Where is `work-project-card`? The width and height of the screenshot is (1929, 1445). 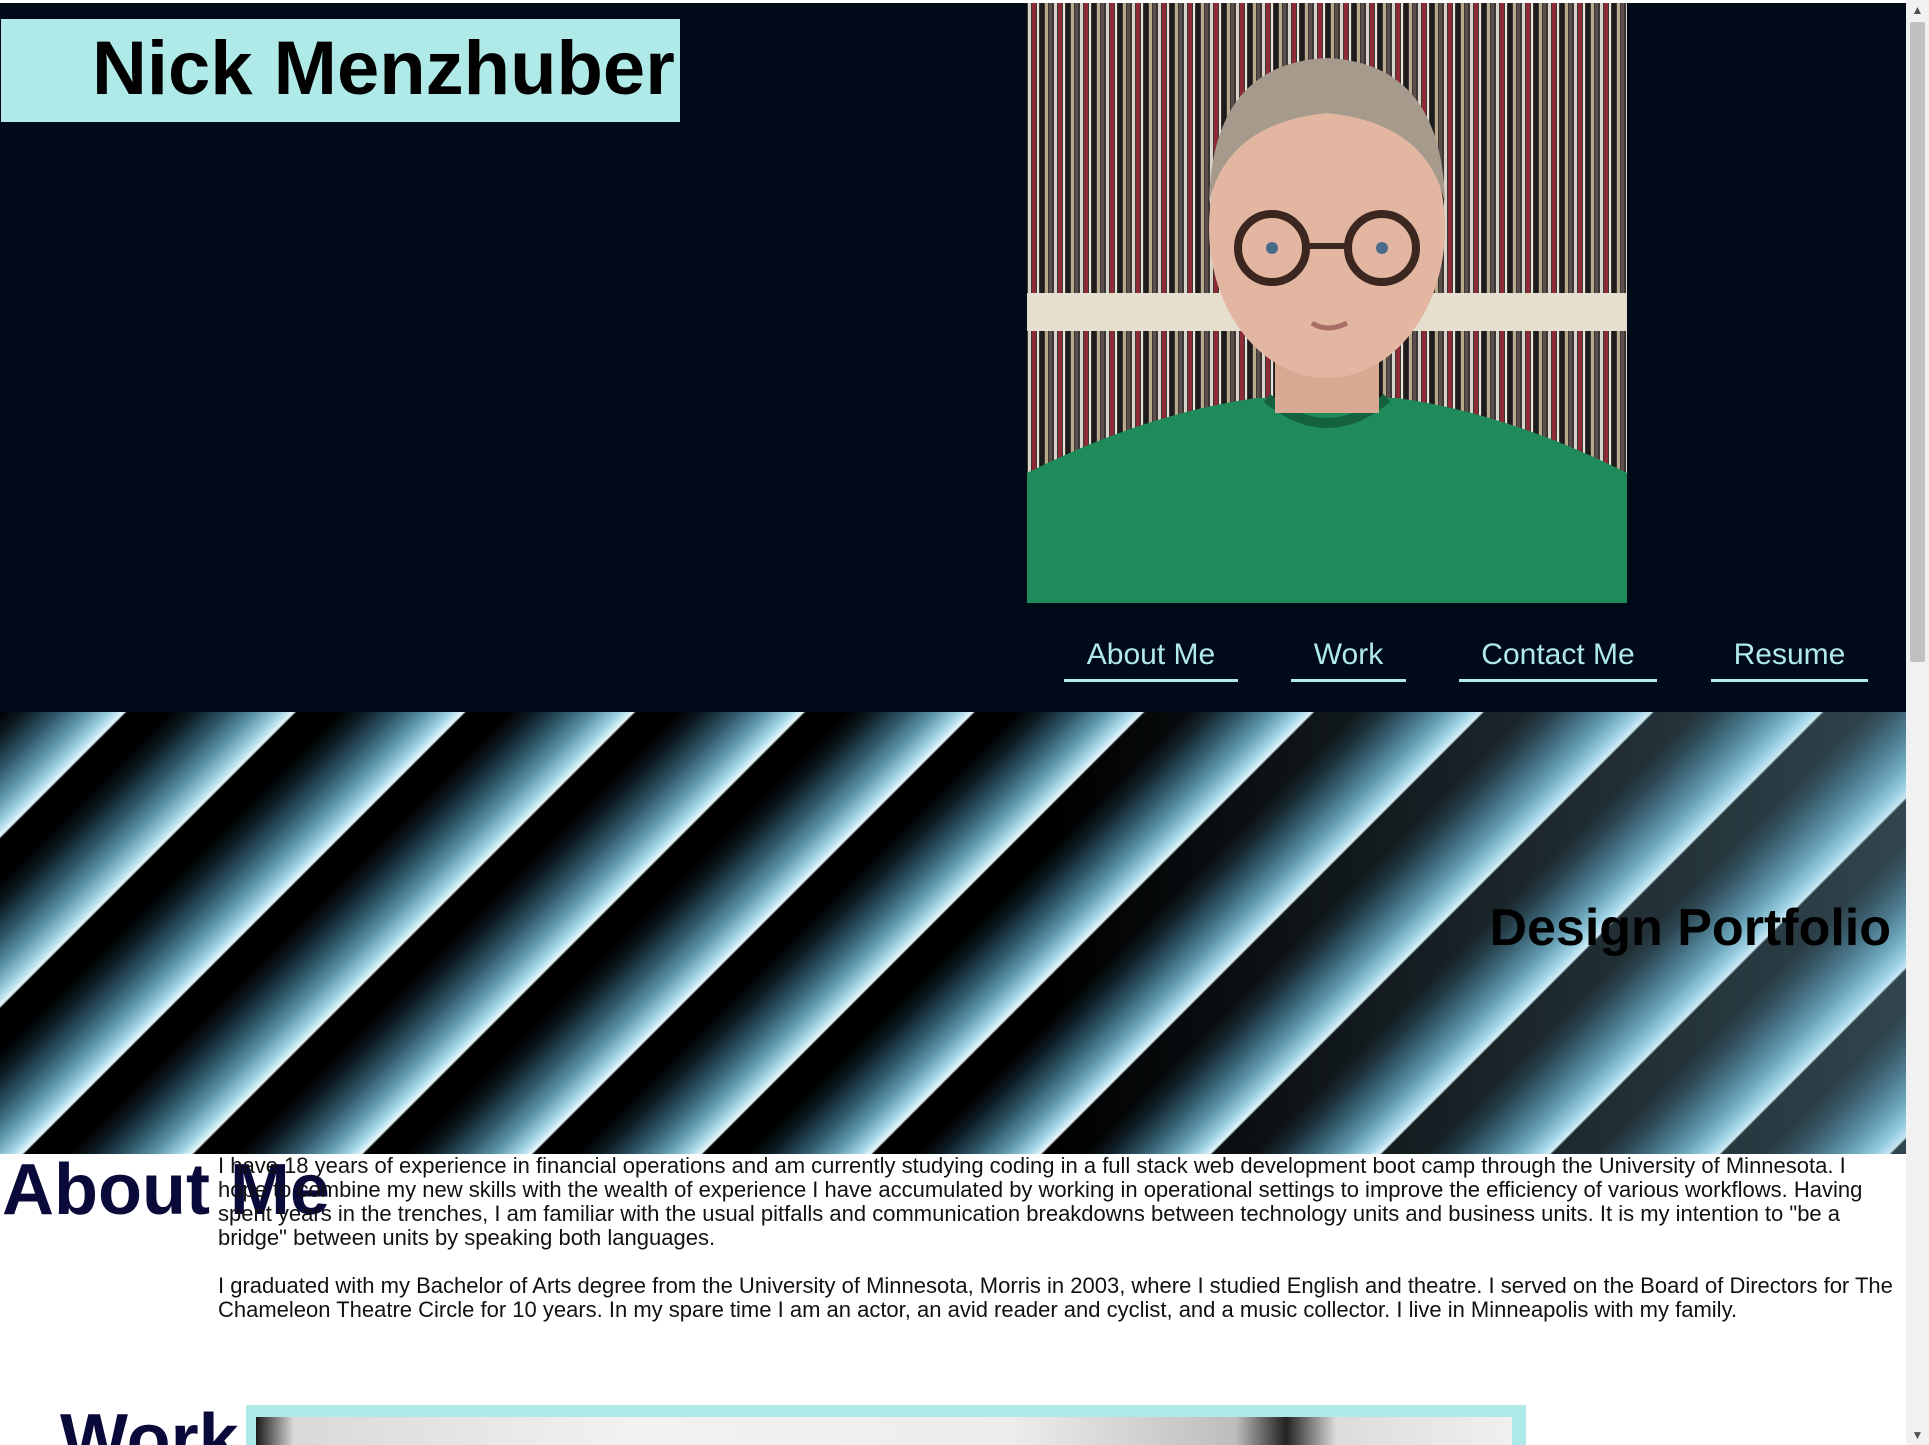
work-project-card is located at coordinates (886, 1425).